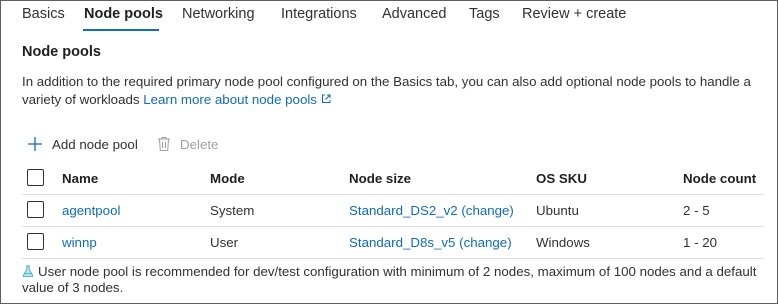  What do you see at coordinates (557, 210) in the screenshot?
I see `node-pool-os-sku: Ubuntu` at bounding box center [557, 210].